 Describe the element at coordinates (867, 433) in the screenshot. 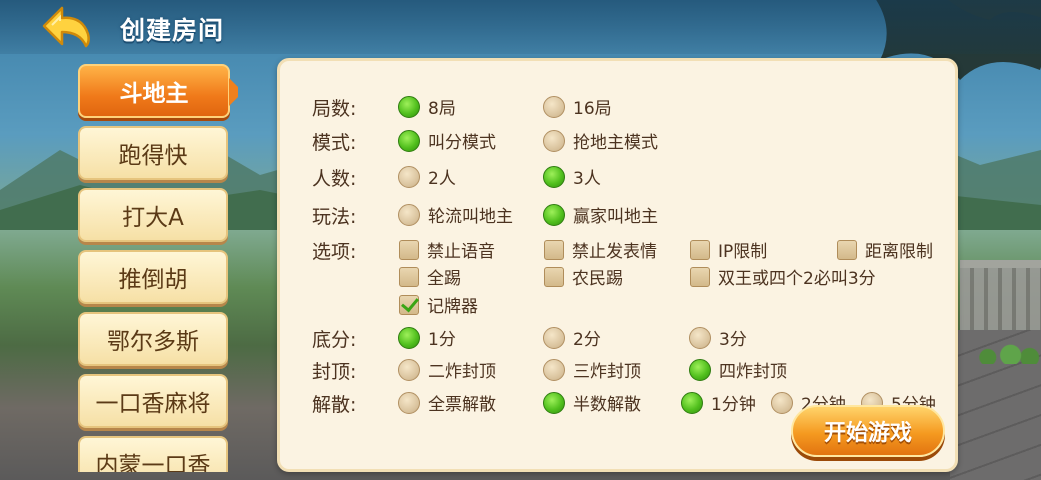

I see `start-game-label: 开始游戏` at that location.